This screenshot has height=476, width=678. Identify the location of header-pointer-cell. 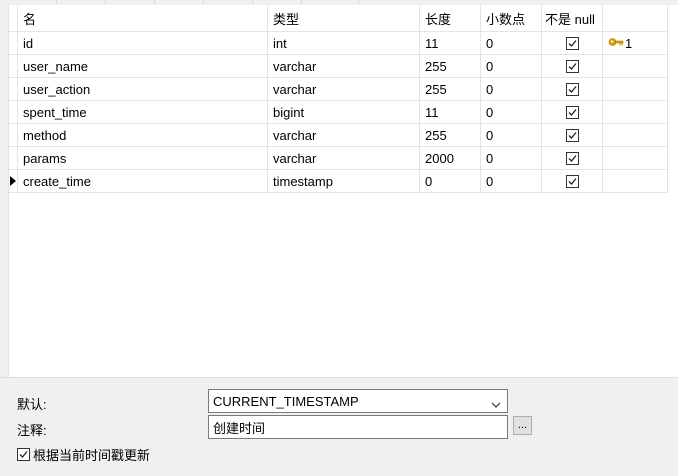
(13, 18).